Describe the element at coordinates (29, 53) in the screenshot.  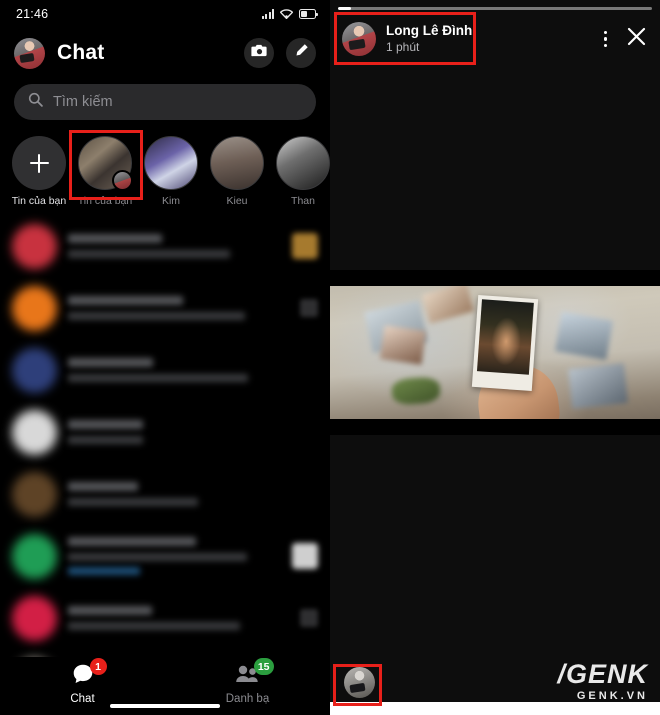
I see `avatar` at that location.